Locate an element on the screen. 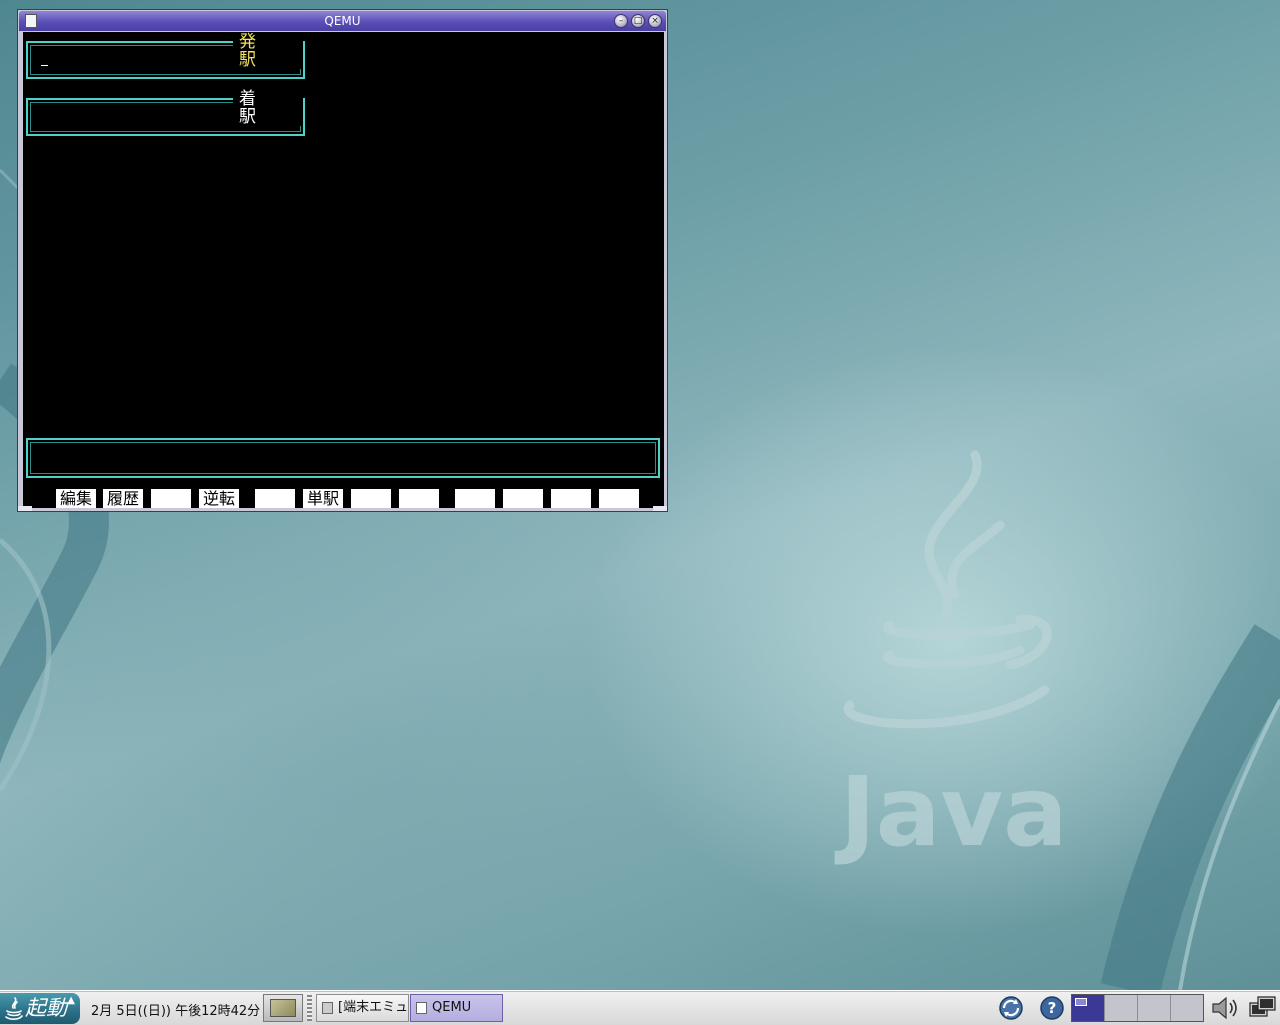 The width and height of the screenshot is (1280, 1025). function-key-6: 単駅 is located at coordinates (323, 498).